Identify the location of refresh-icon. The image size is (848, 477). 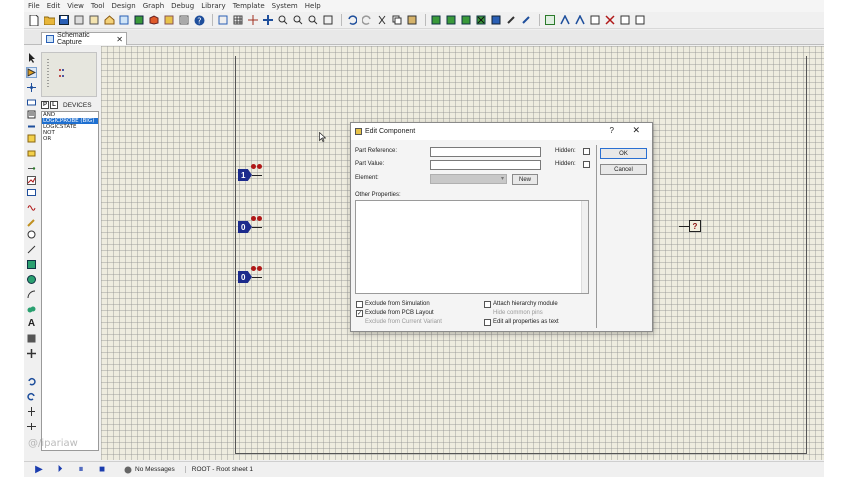
(223, 20).